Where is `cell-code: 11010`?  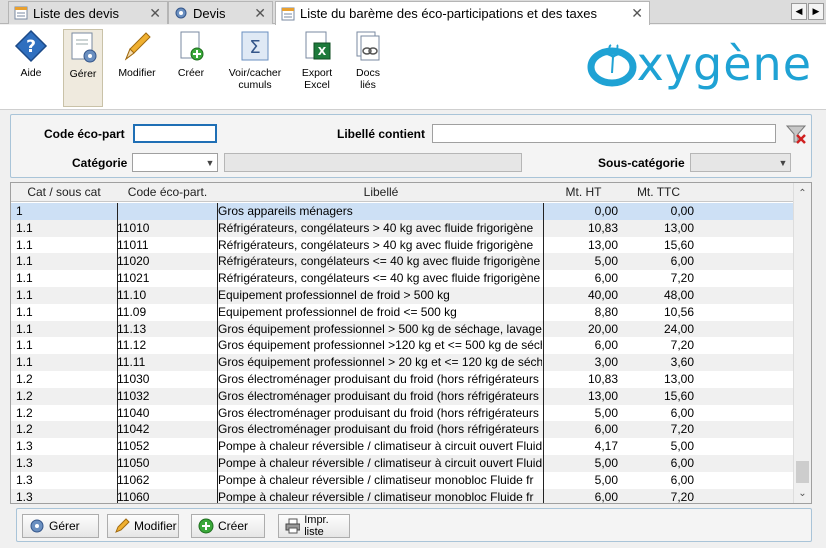 cell-code: 11010 is located at coordinates (133, 227).